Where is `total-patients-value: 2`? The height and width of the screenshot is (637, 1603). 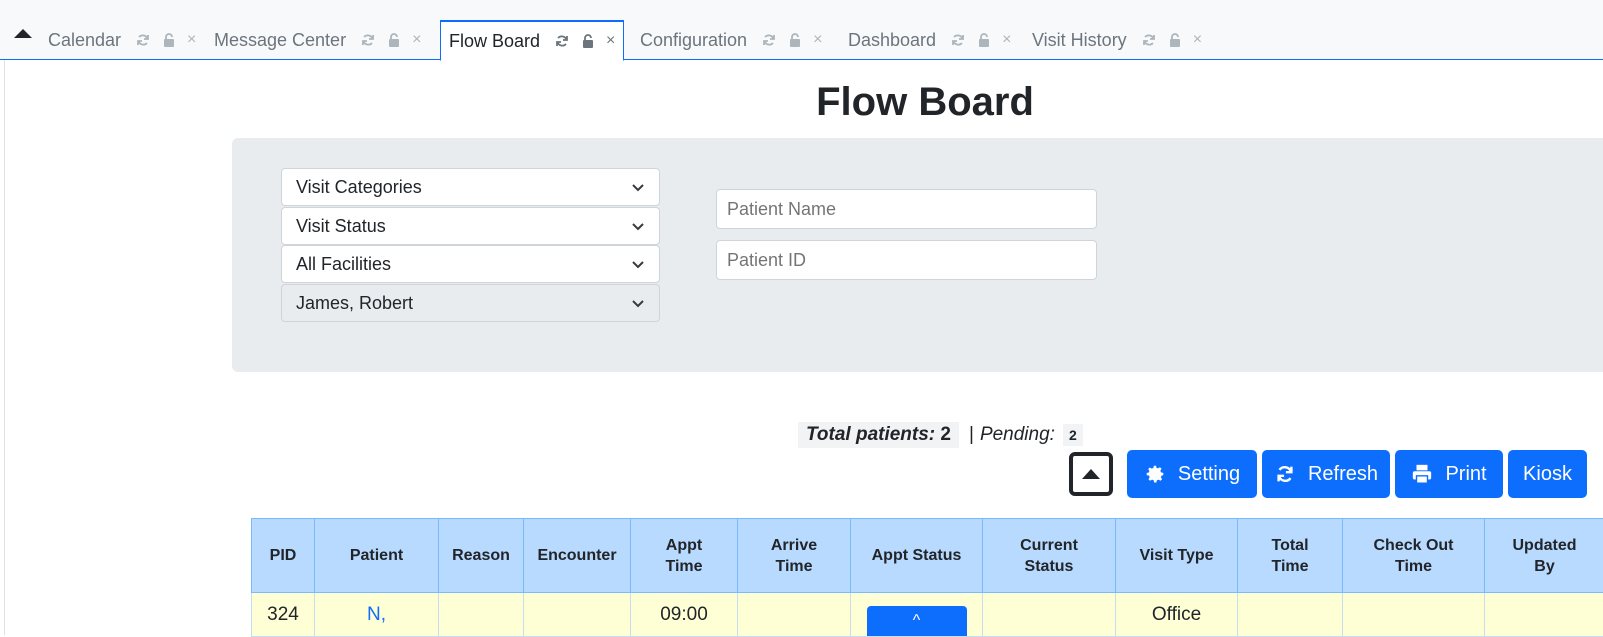
total-patients-value: 2 is located at coordinates (945, 434).